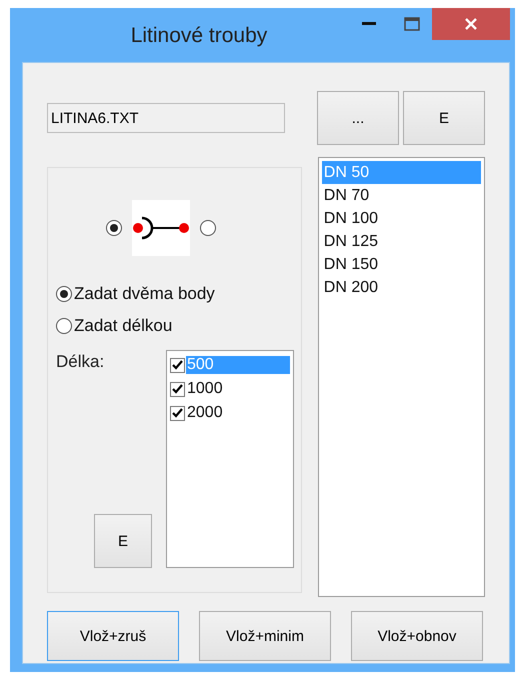 The width and height of the screenshot is (518, 682). I want to click on close-icon, so click(471, 24).